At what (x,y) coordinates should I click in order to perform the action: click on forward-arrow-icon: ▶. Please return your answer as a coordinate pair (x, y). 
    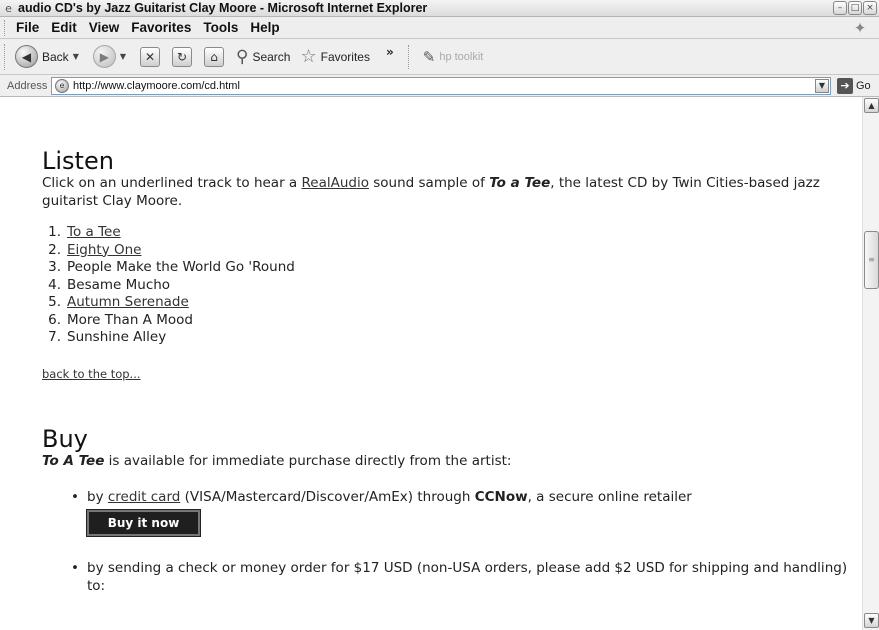
    Looking at the image, I should click on (104, 56).